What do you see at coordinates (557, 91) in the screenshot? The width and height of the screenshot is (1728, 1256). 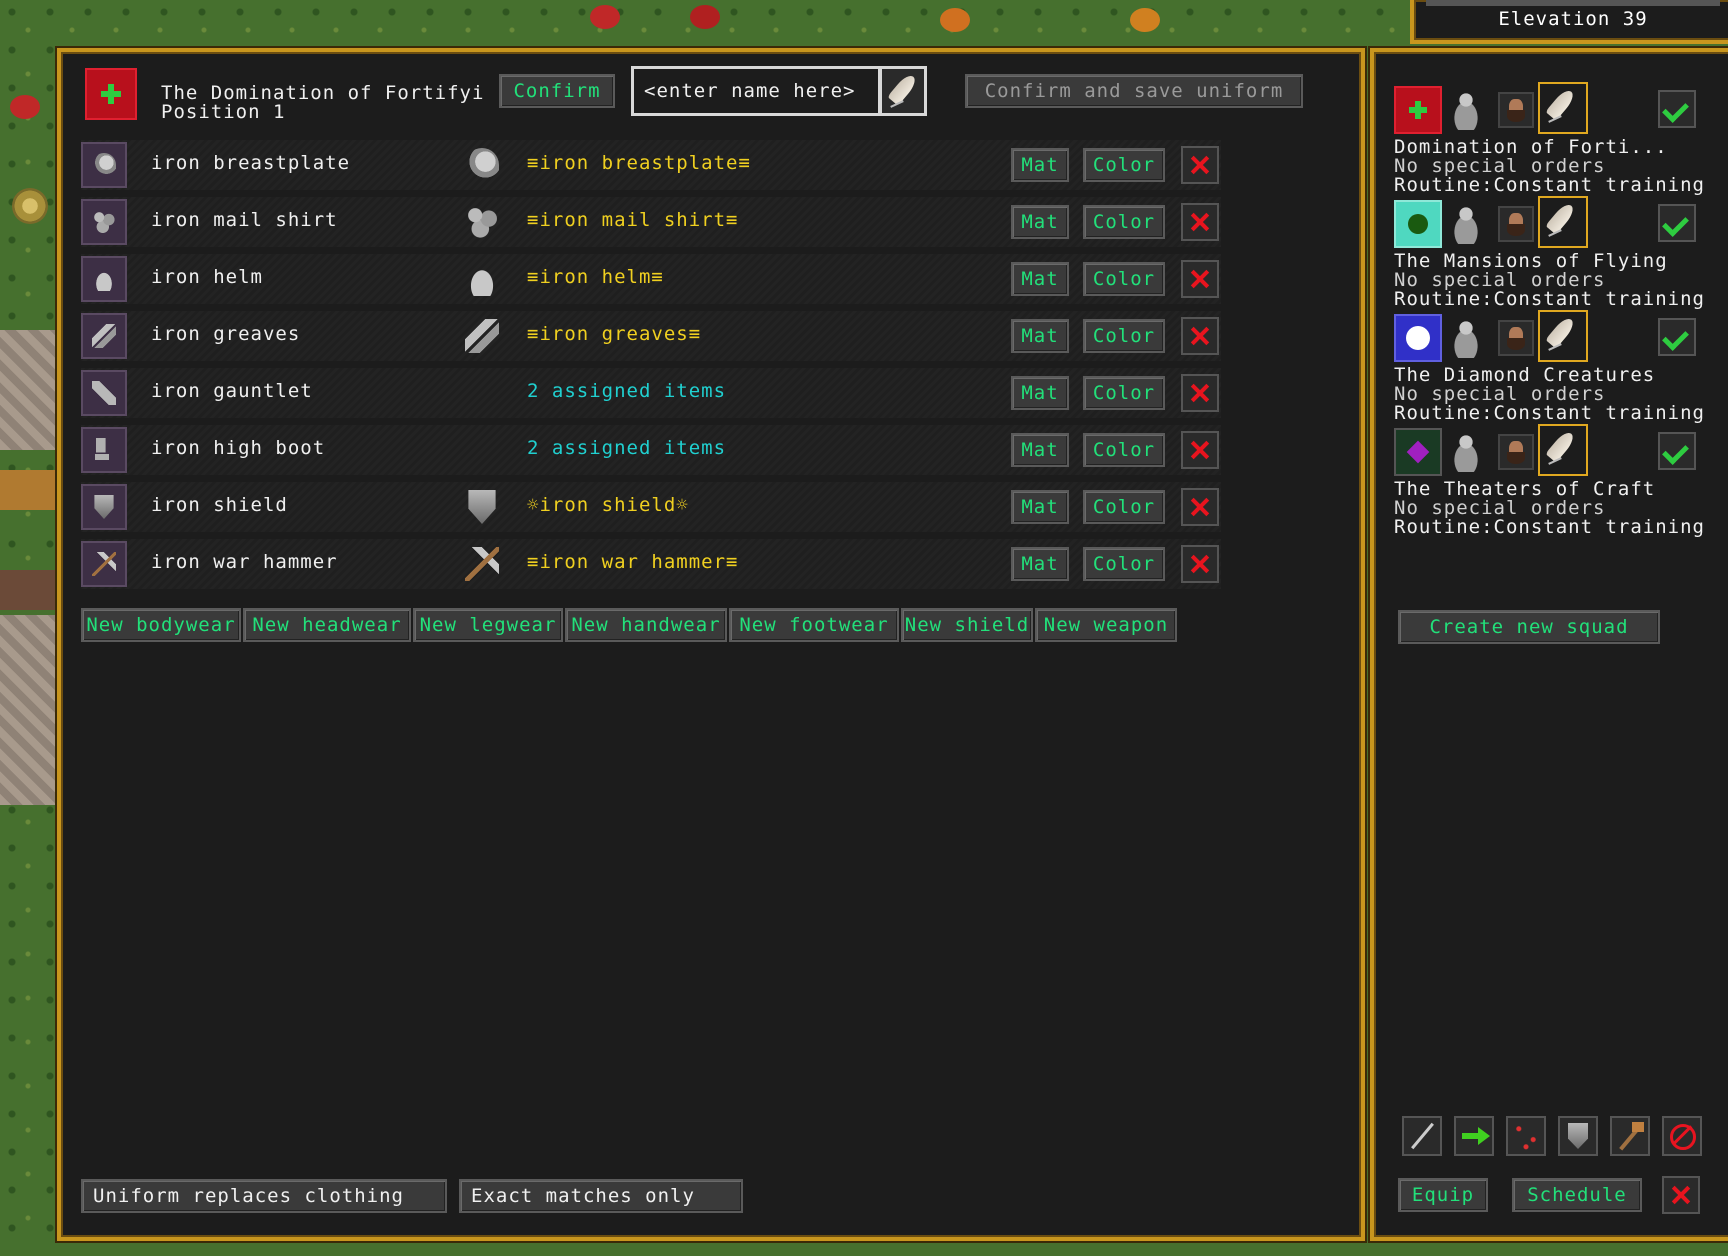 I see `confirm-button: Confirm` at bounding box center [557, 91].